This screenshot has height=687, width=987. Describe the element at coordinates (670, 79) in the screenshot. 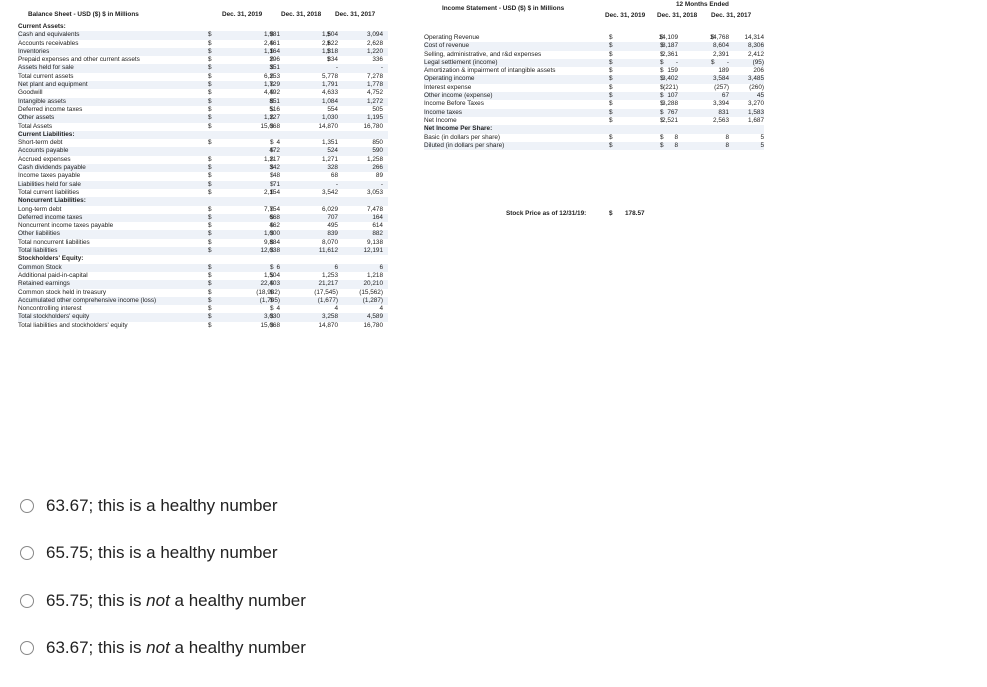

I see `value-cell: 3,402` at that location.